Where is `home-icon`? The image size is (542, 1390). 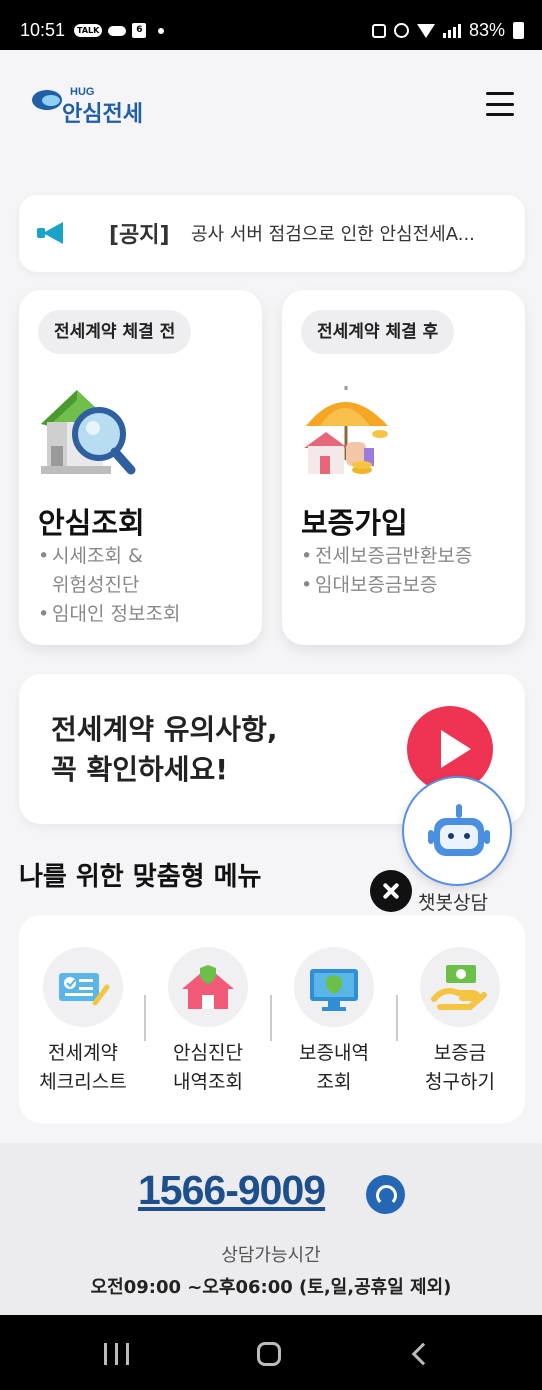 home-icon is located at coordinates (269, 1354).